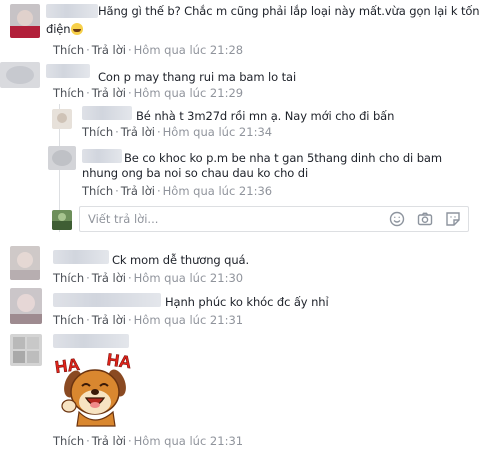  What do you see at coordinates (181, 260) in the screenshot?
I see `comment-text: Ck mom dễ thương quá.` at bounding box center [181, 260].